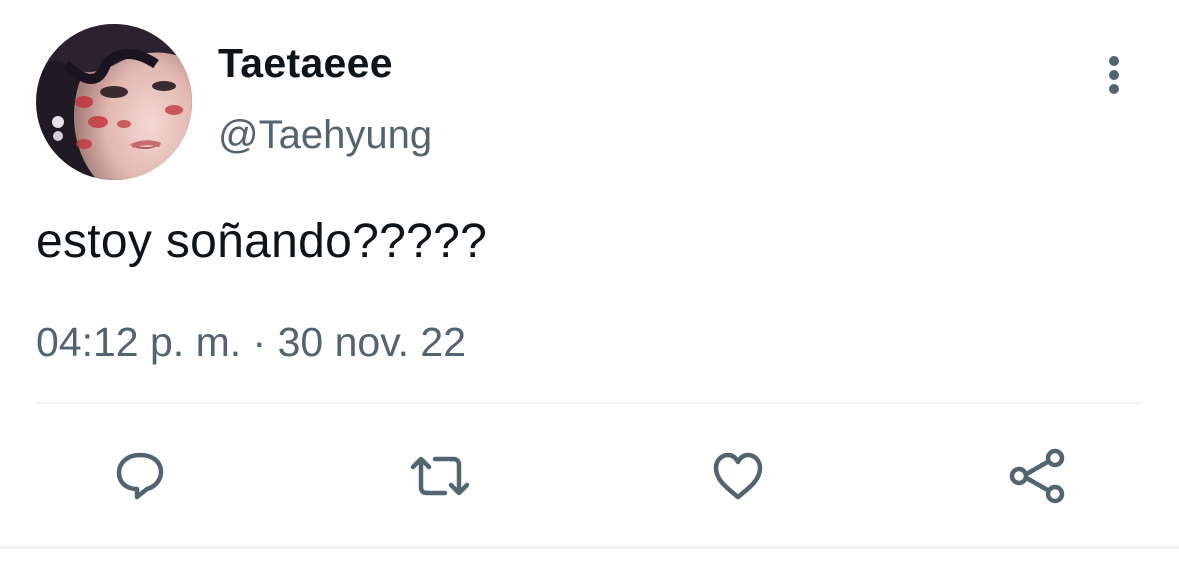 The height and width of the screenshot is (567, 1179). What do you see at coordinates (589, 547) in the screenshot?
I see `tweet-bottom-border` at bounding box center [589, 547].